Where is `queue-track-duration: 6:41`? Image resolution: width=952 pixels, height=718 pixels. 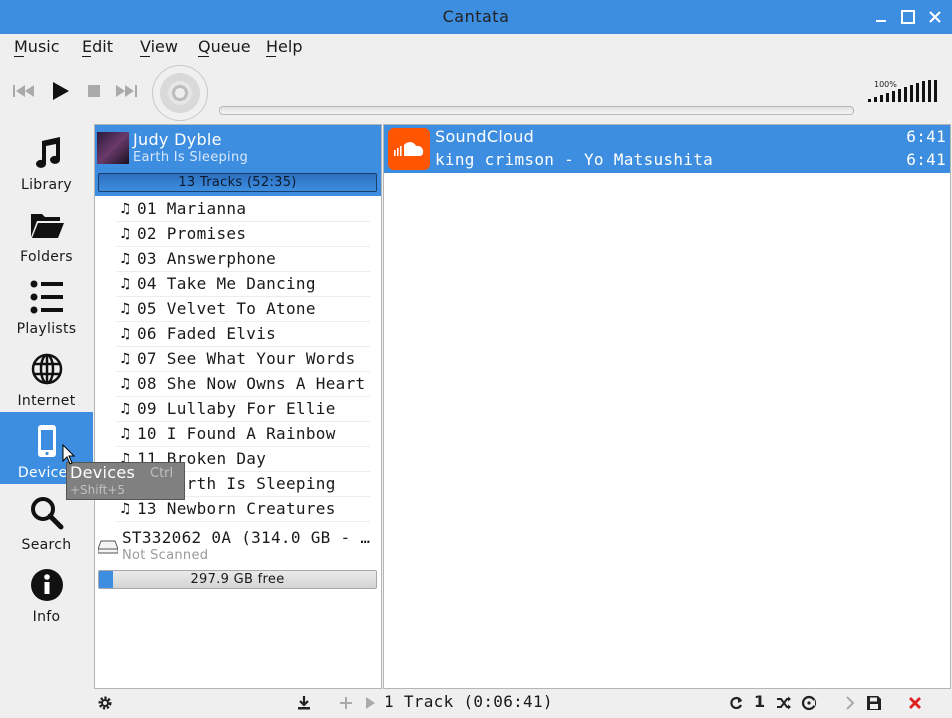 queue-track-duration: 6:41 is located at coordinates (926, 159).